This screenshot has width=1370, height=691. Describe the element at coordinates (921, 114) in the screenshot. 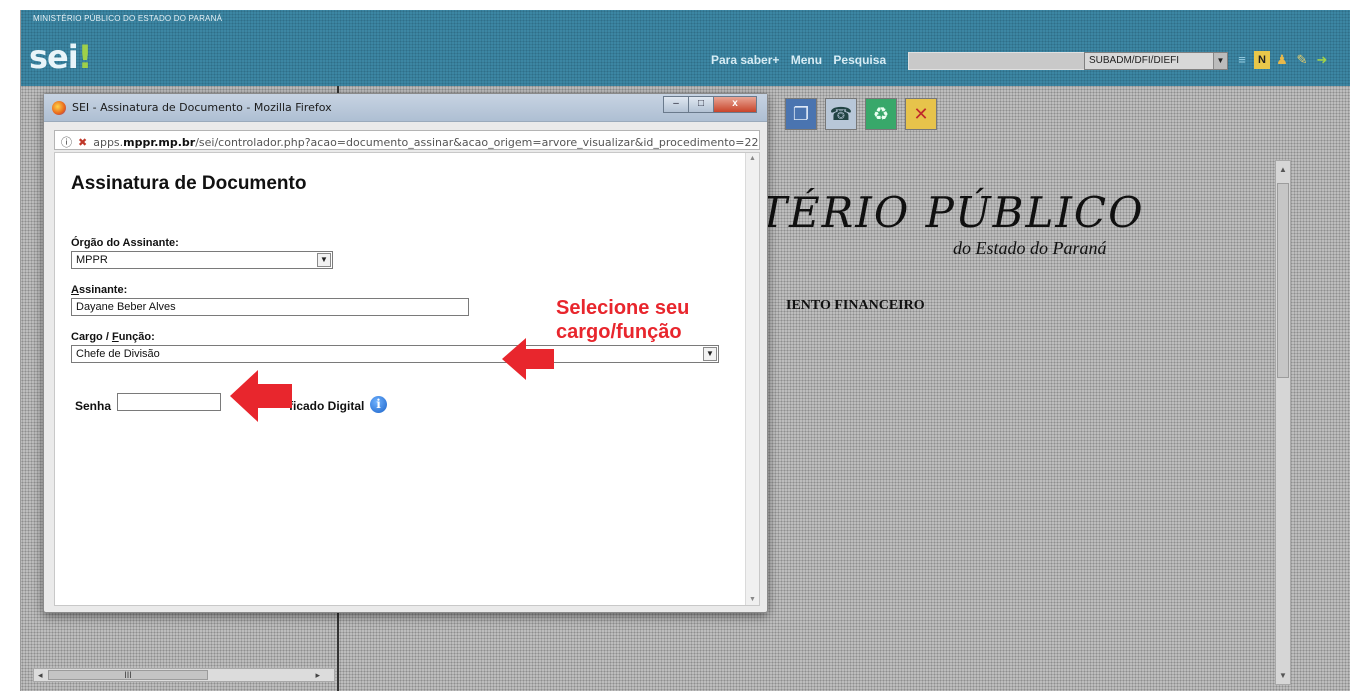

I see `cancel-icon: ✕` at that location.